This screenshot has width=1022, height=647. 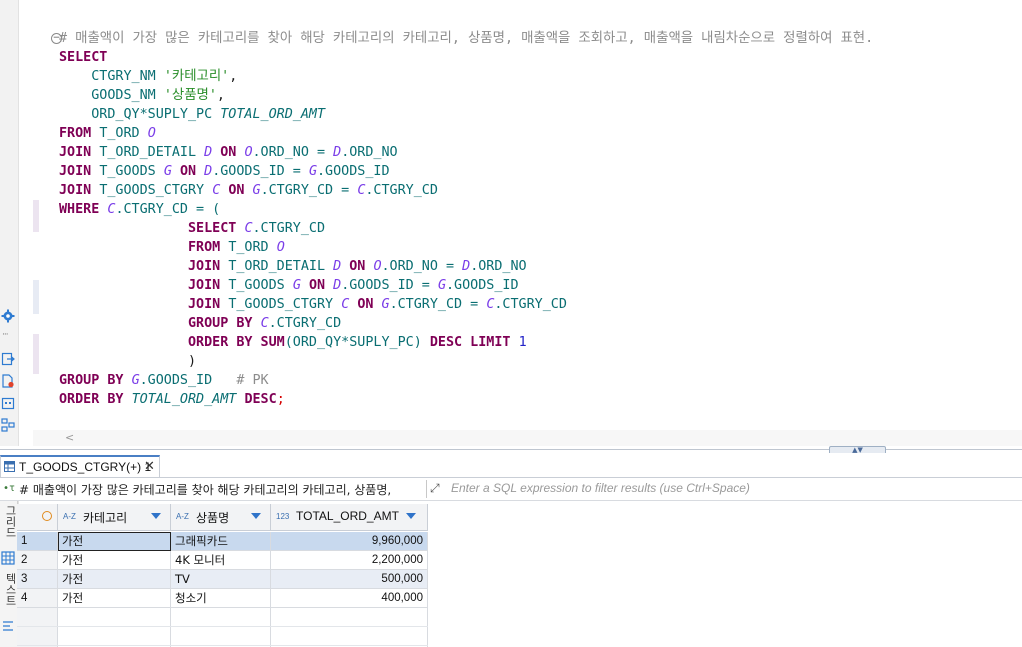 What do you see at coordinates (385, 304) in the screenshot?
I see `code-token: G` at bounding box center [385, 304].